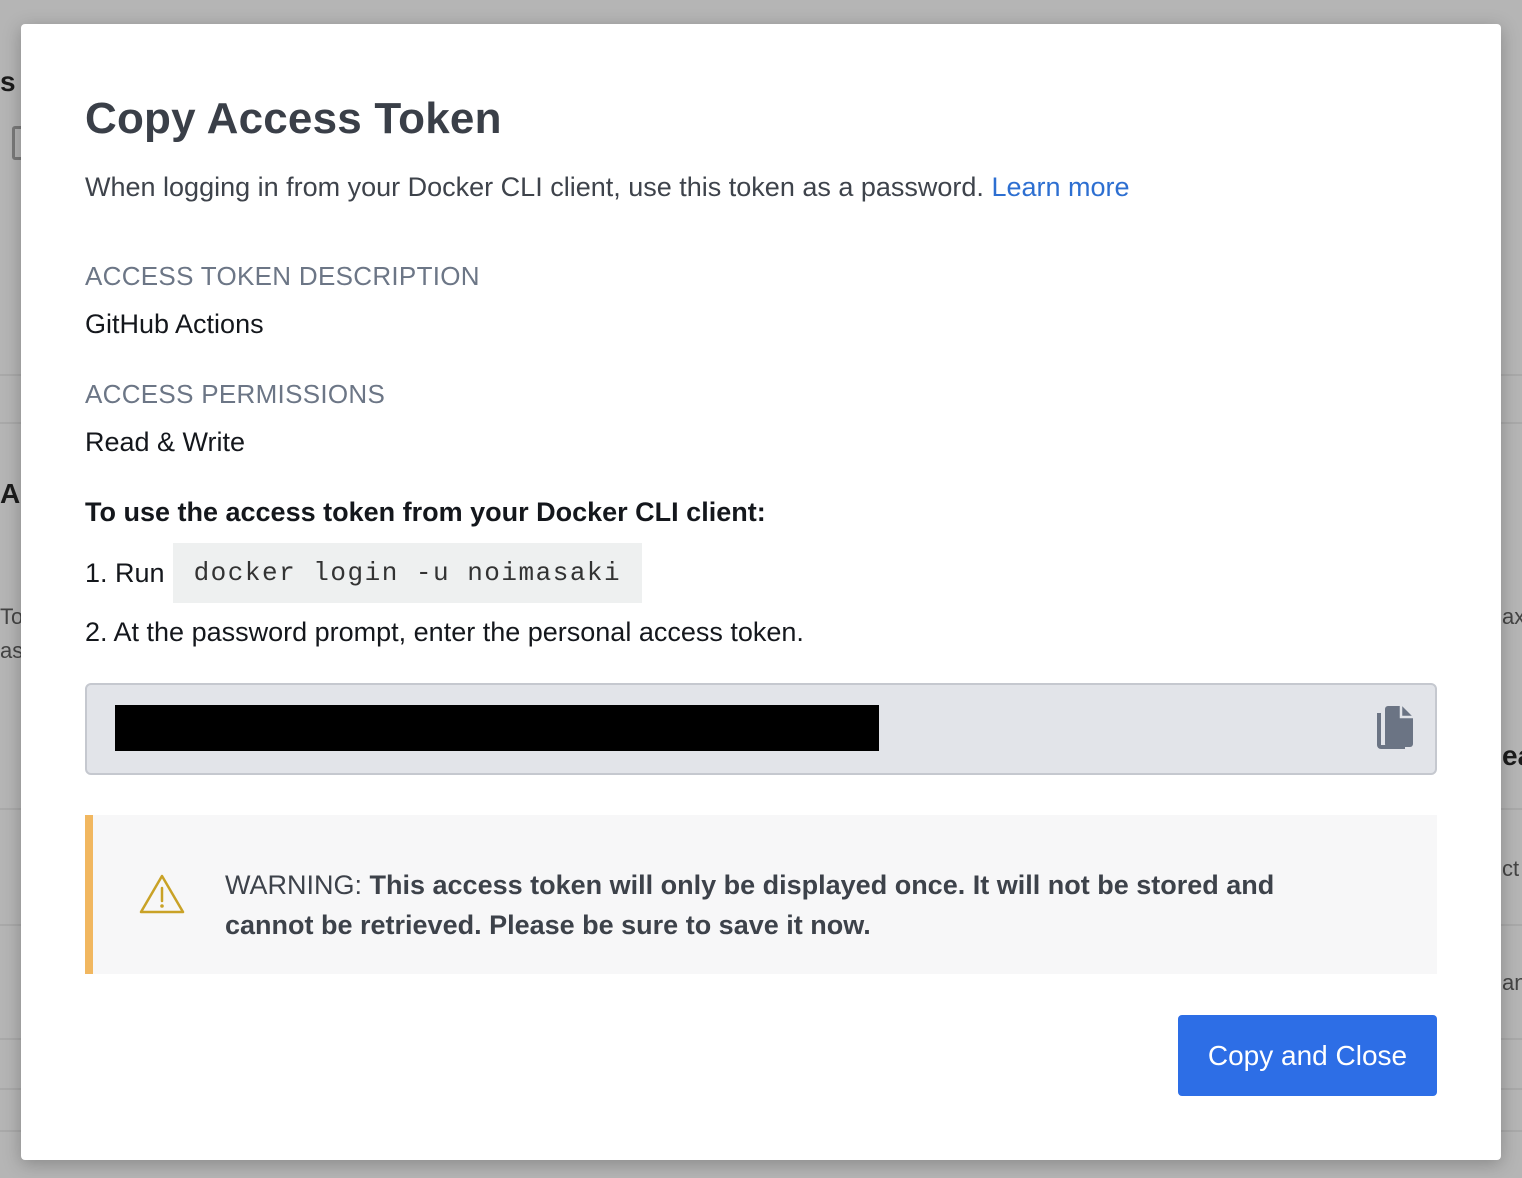 This screenshot has width=1522, height=1178. Describe the element at coordinates (1394, 729) in the screenshot. I see `copy-icon` at that location.